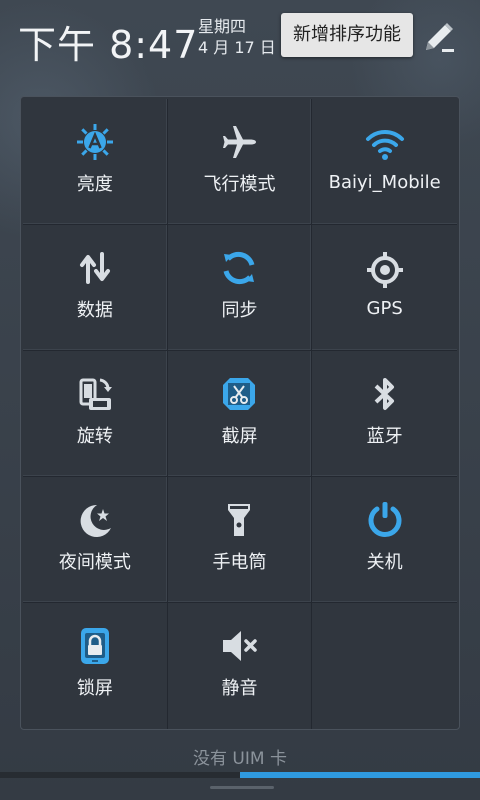 The image size is (480, 800). Describe the element at coordinates (384, 540) in the screenshot. I see `toggle-power-off: 关机` at that location.